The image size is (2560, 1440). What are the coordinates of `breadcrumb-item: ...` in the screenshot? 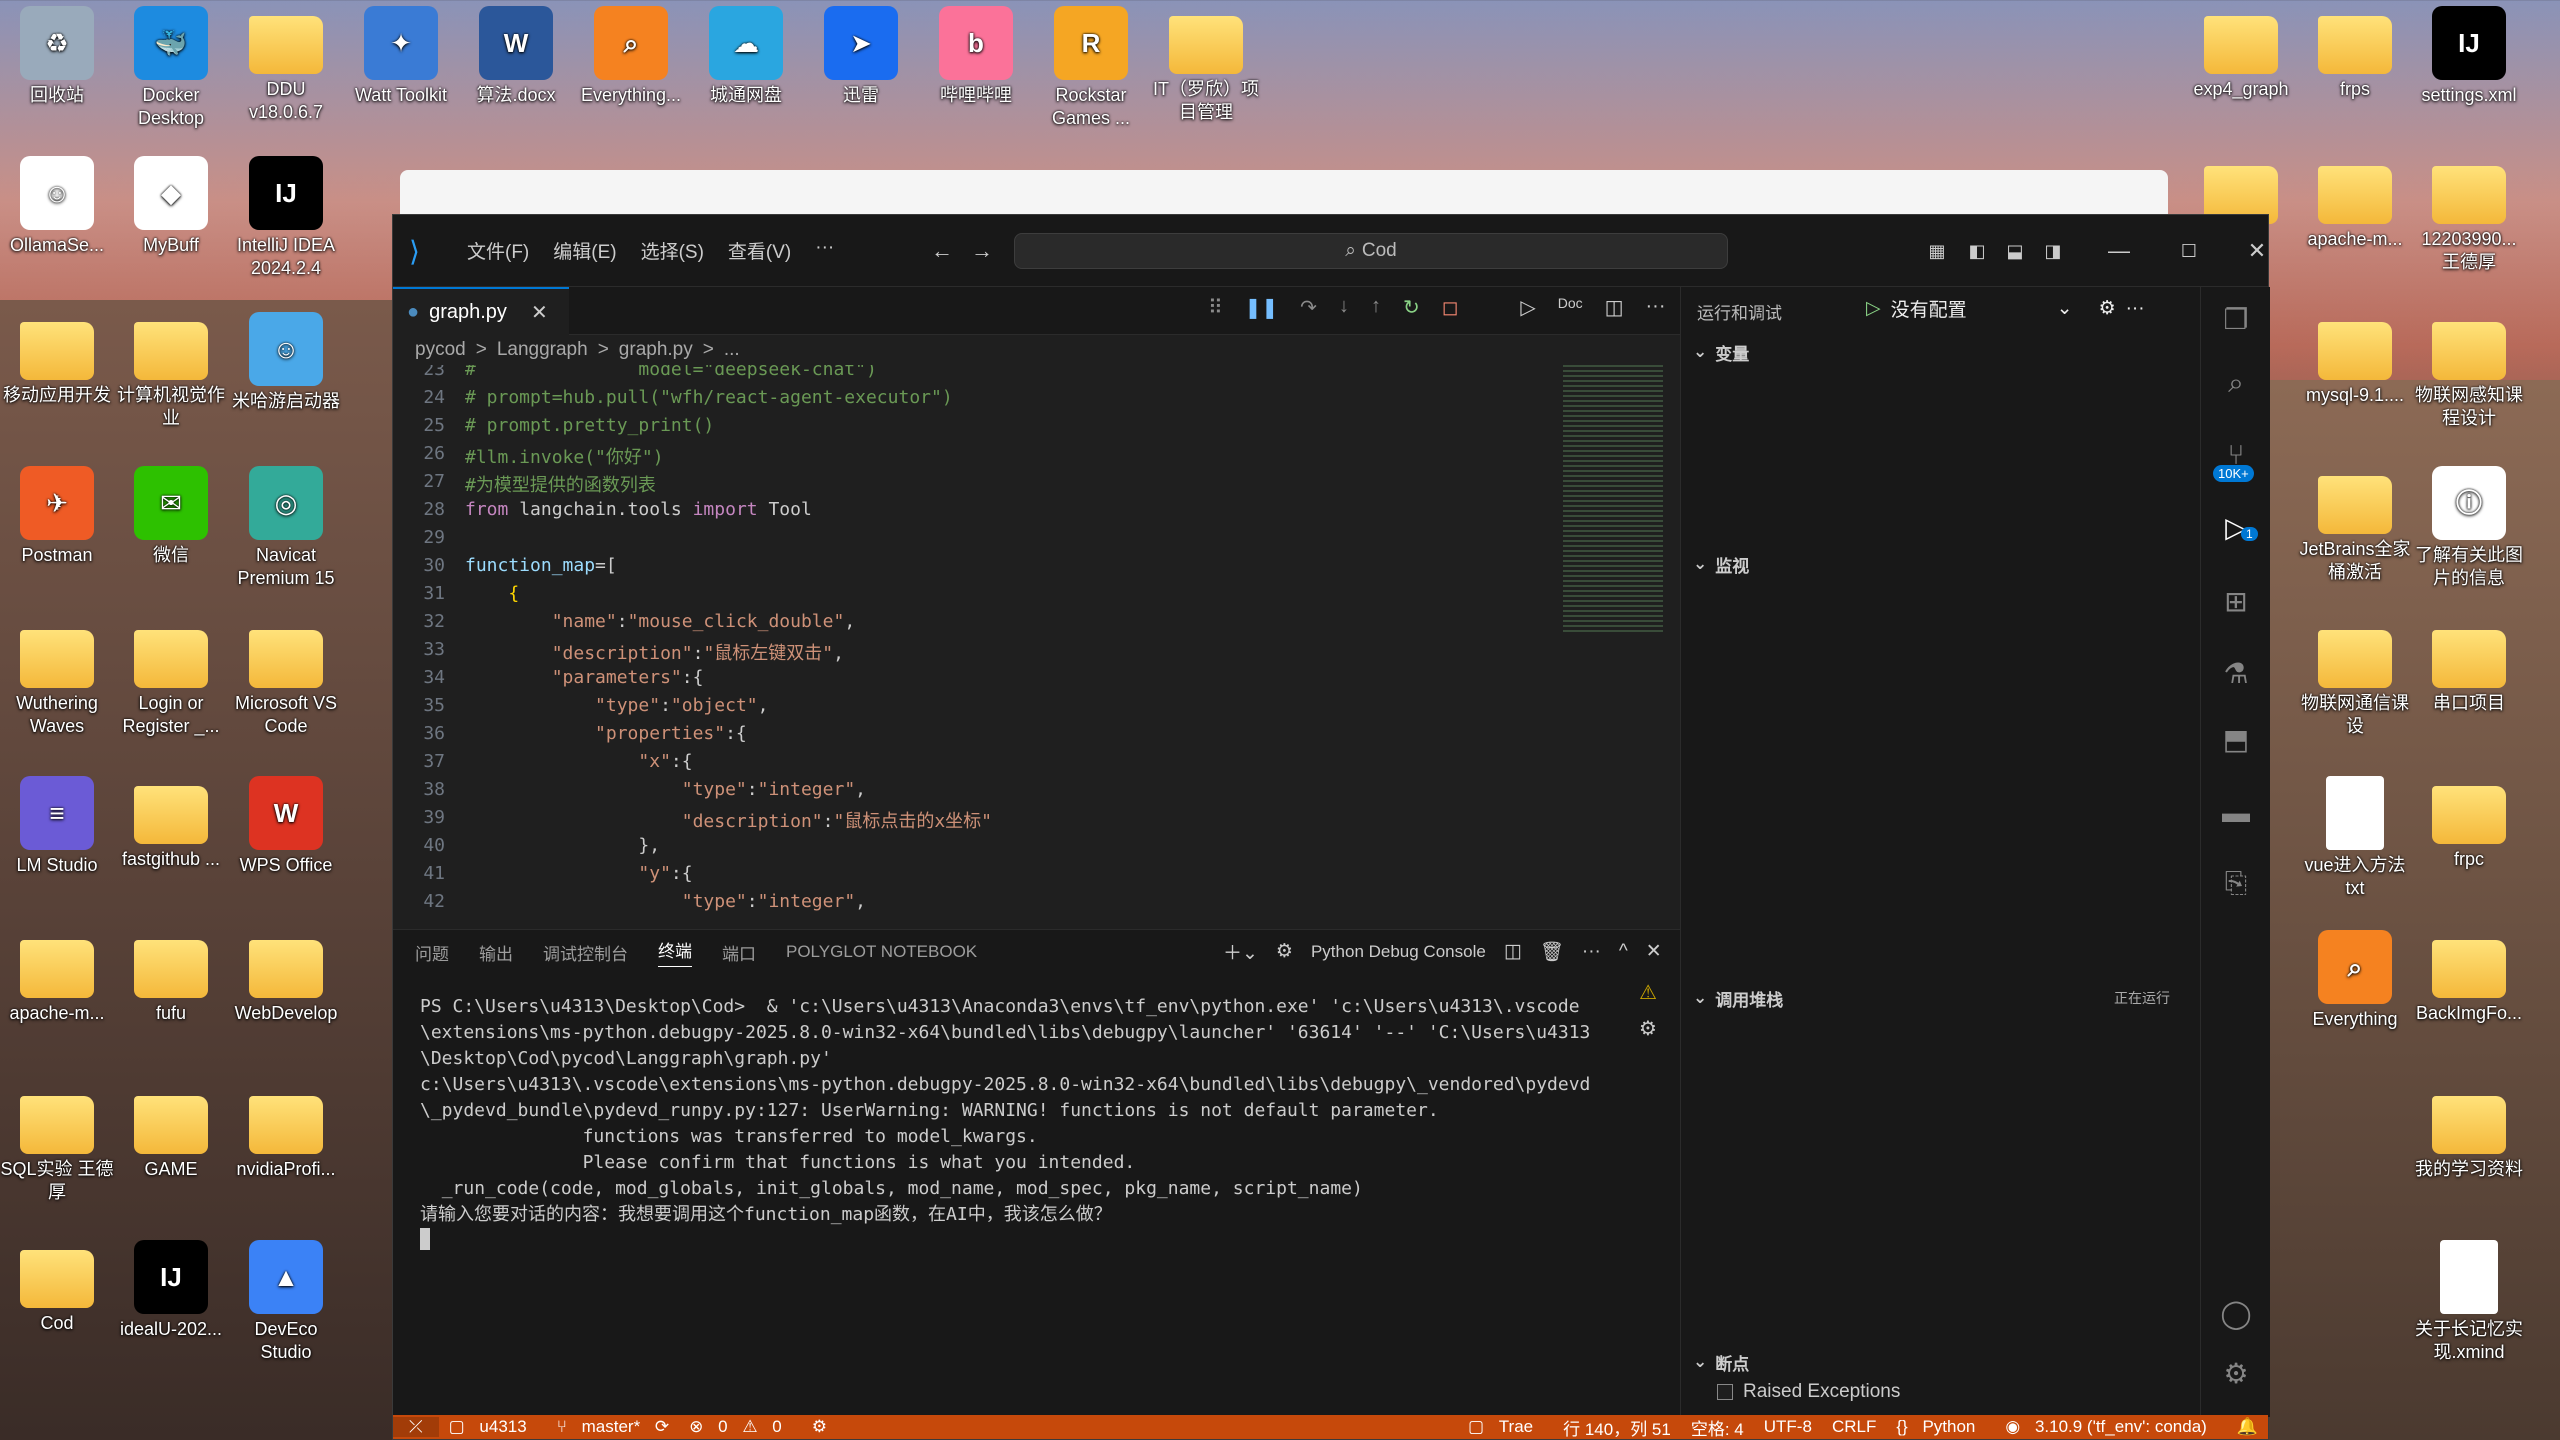 It's located at (732, 350).